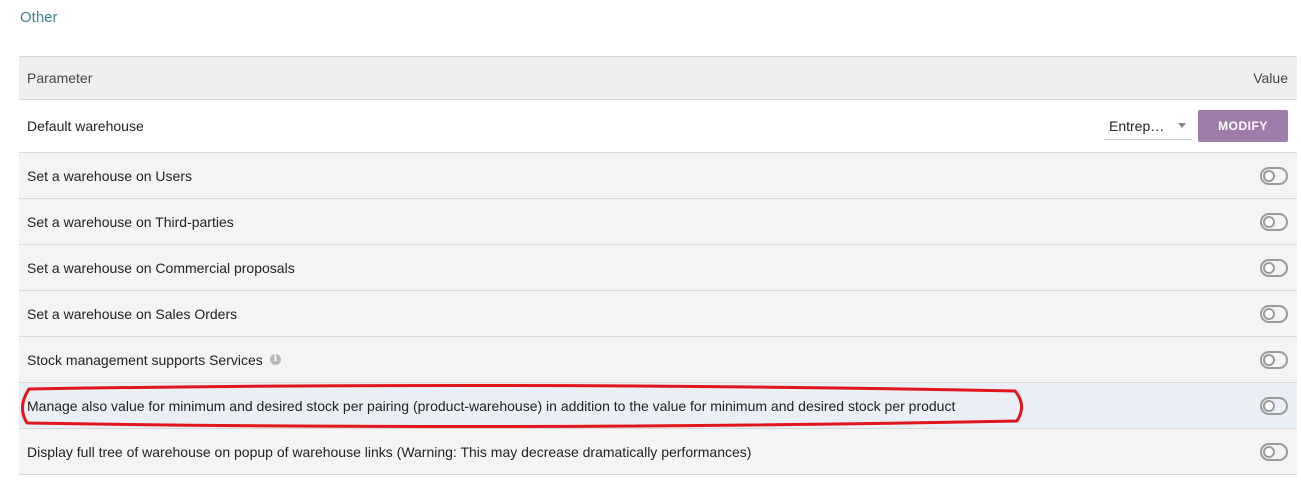 Image resolution: width=1301 pixels, height=486 pixels. I want to click on table-header: Parameter Value, so click(658, 78).